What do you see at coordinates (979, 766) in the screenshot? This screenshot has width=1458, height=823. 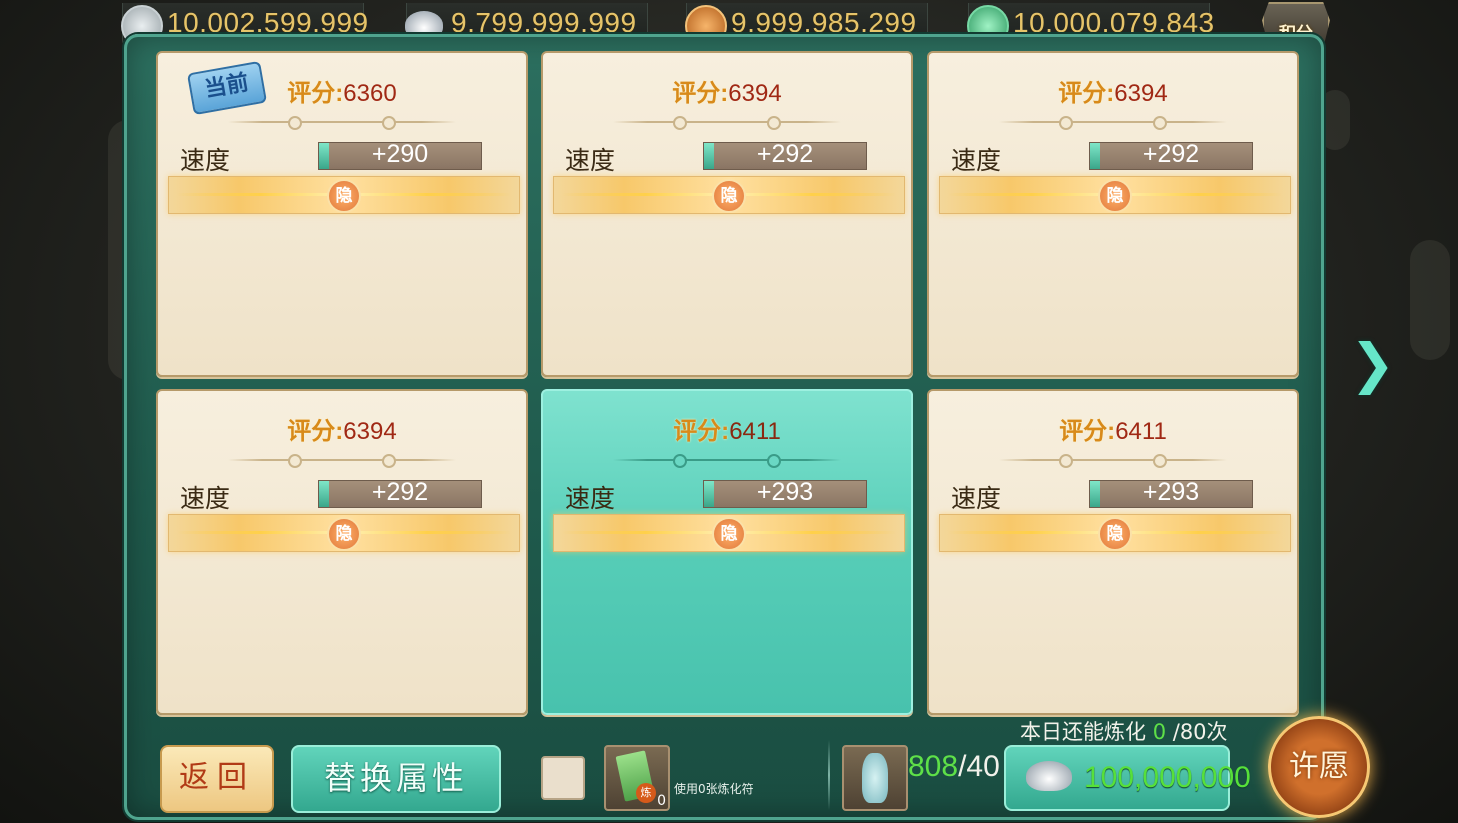 I see `vase-need: /40` at bounding box center [979, 766].